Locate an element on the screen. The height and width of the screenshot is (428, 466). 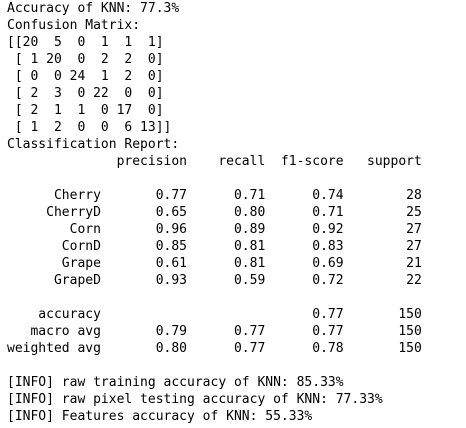
info-line: [INFO] Features accuracy of KNN: 55.33% is located at coordinates (160, 416).